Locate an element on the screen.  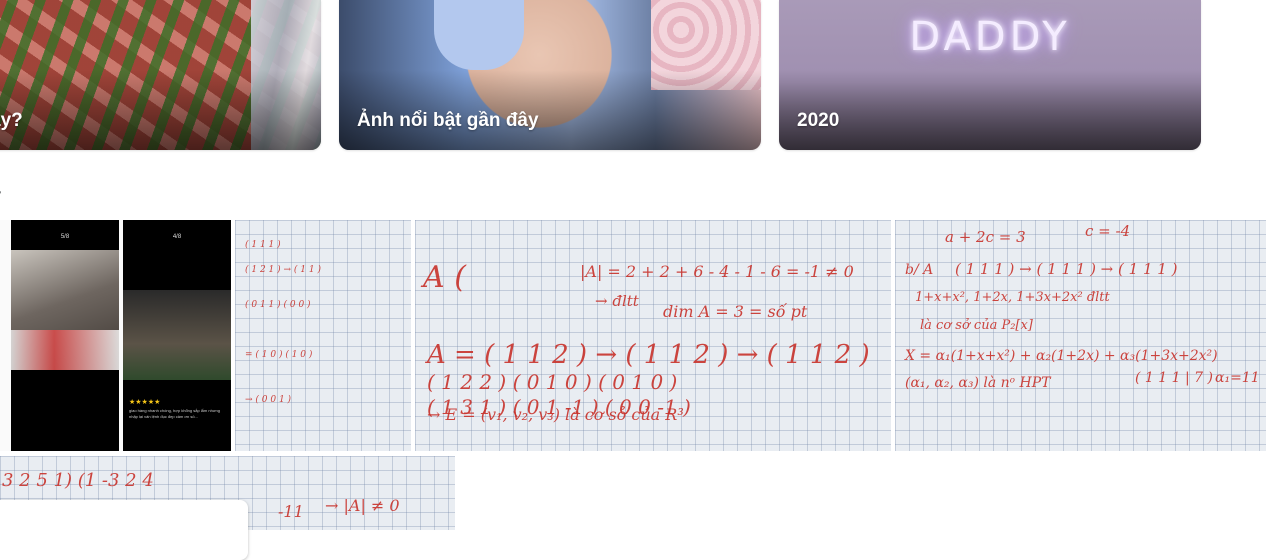
matrix-row: ( 1 2 2 ) ( 0 1 0 ) ( 0 1 0 ) is located at coordinates (552, 382).